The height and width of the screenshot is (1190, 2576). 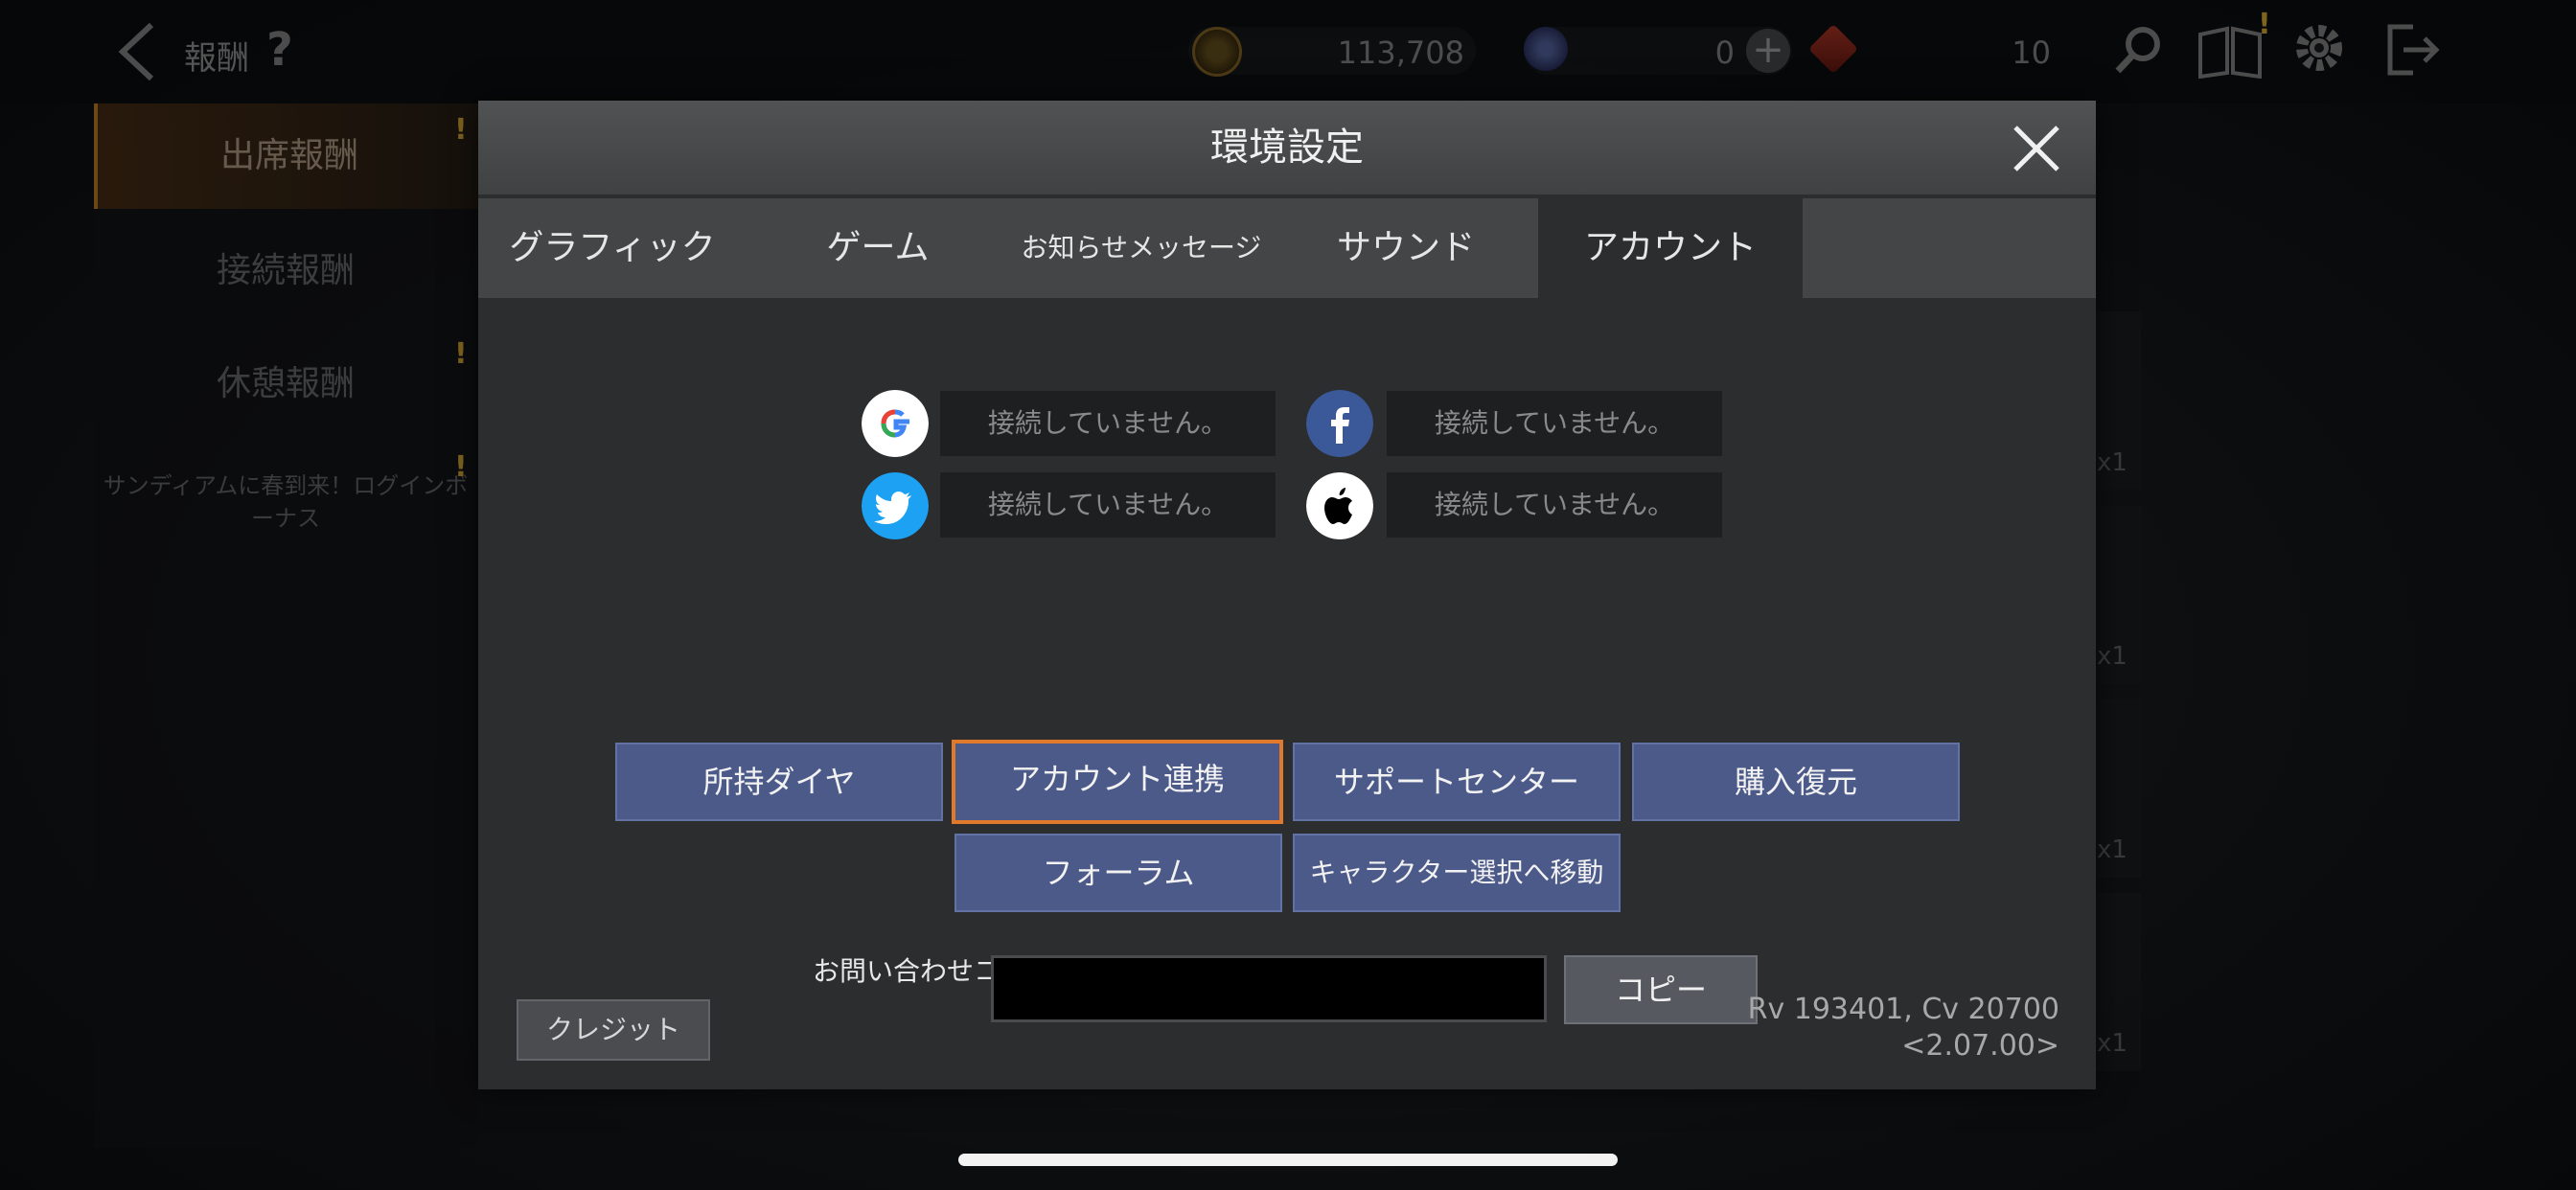 I want to click on facebook-icon, so click(x=1339, y=424).